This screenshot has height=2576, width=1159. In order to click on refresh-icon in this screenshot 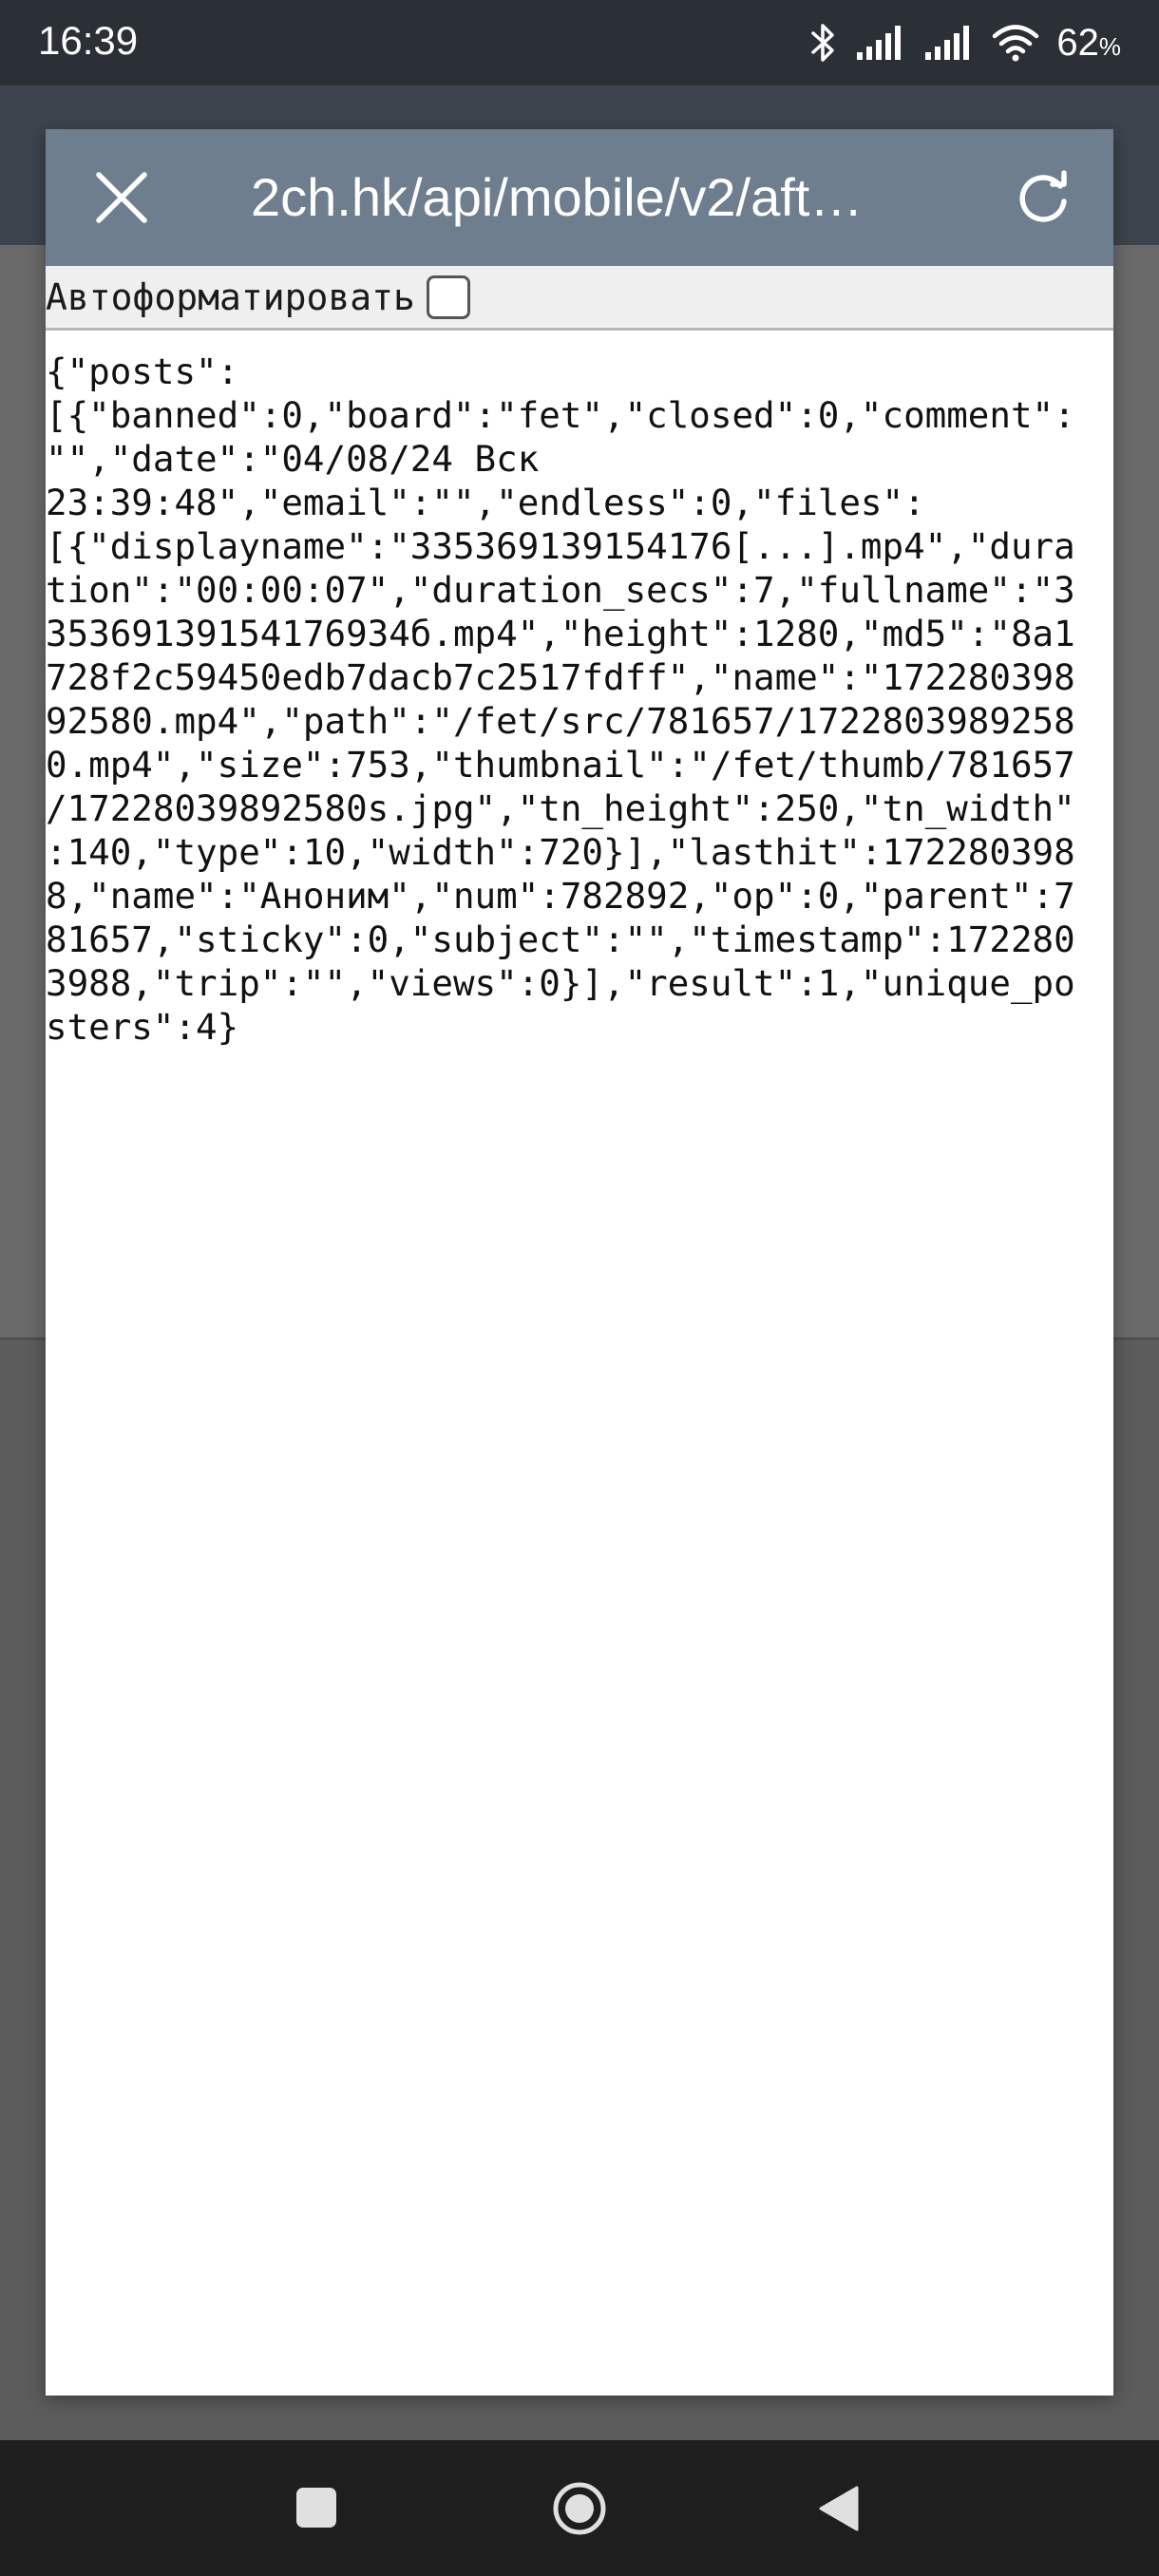, I will do `click(1043, 196)`.